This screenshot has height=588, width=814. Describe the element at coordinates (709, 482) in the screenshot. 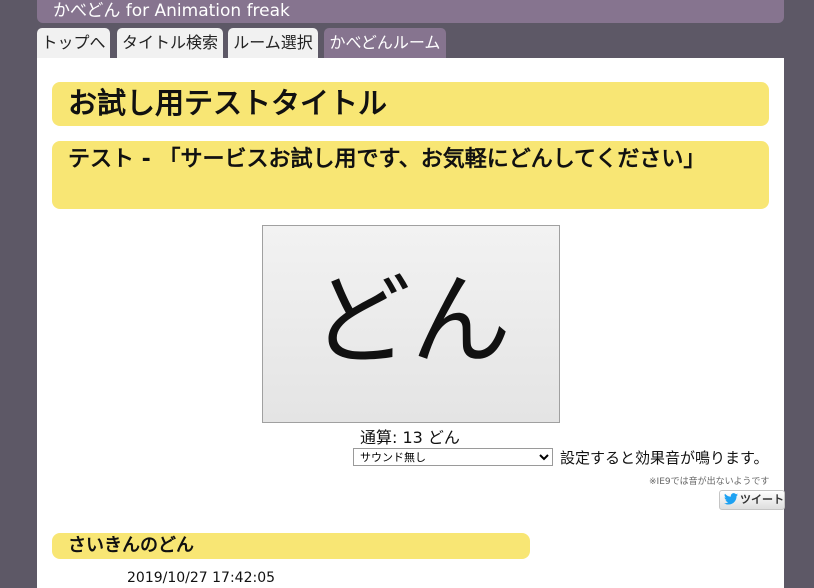

I see `ie-note: ※IE9では音が出ないようです` at that location.